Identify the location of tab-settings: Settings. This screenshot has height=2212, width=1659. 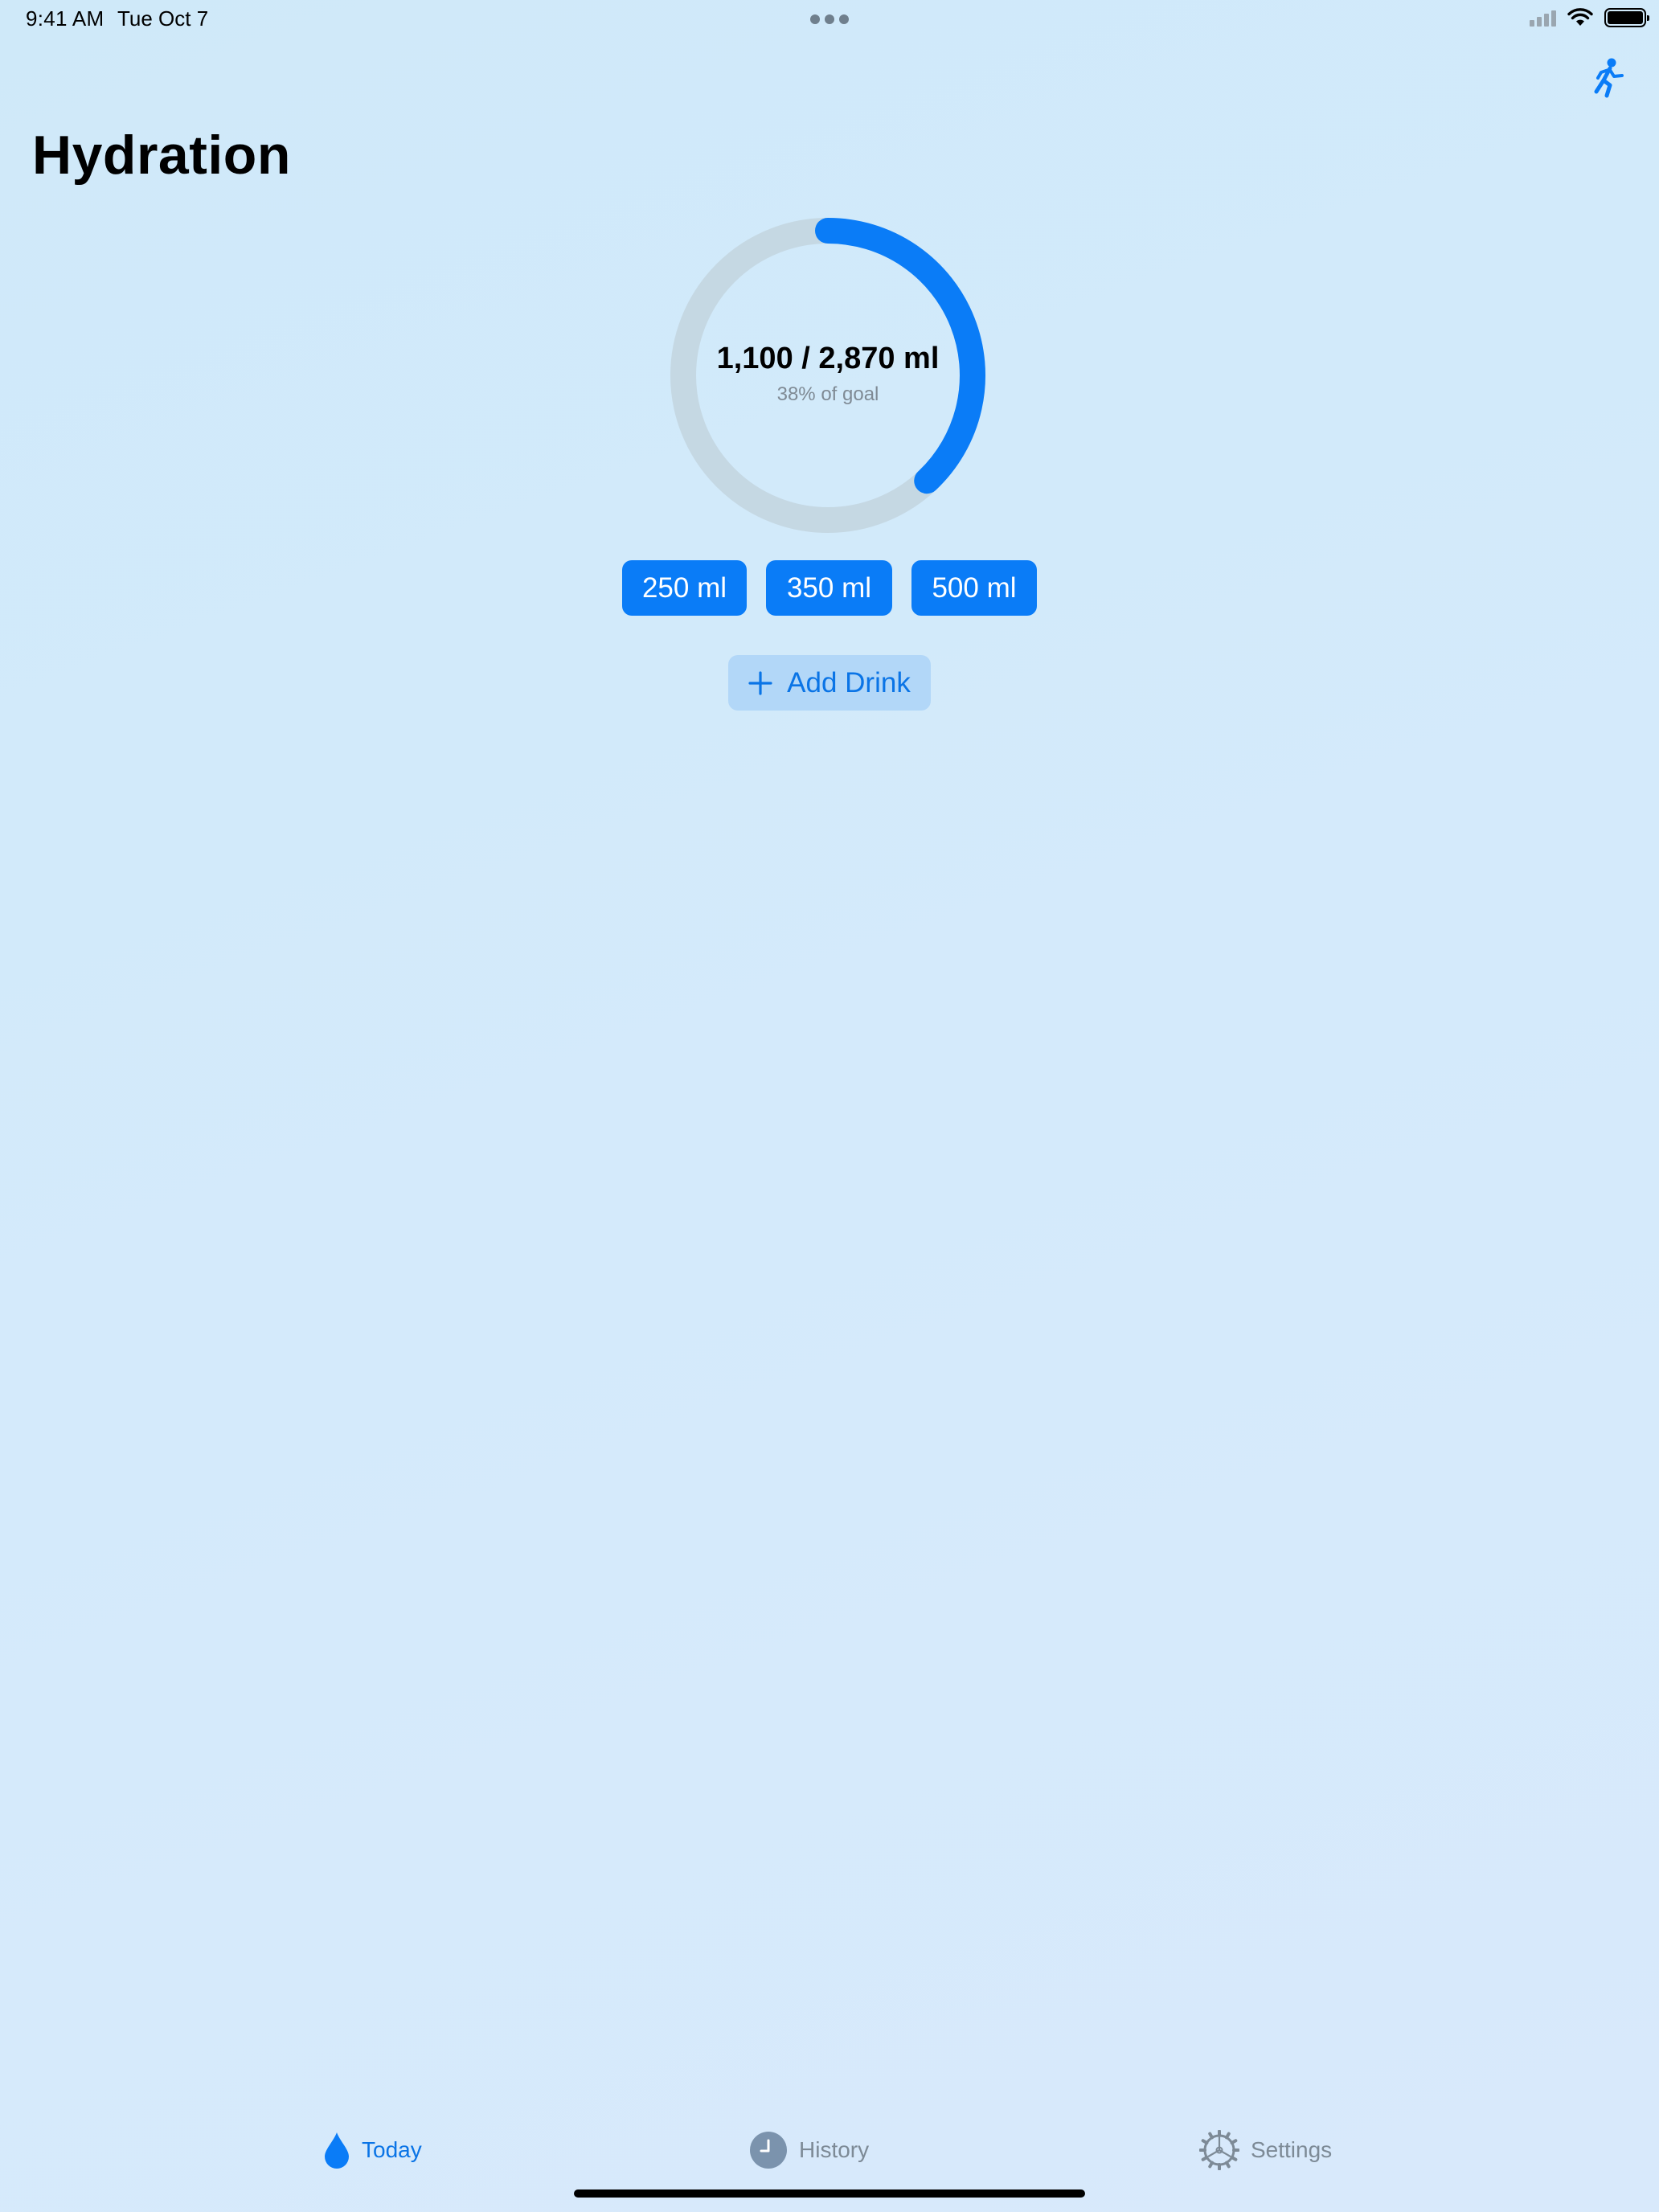
(1265, 2150).